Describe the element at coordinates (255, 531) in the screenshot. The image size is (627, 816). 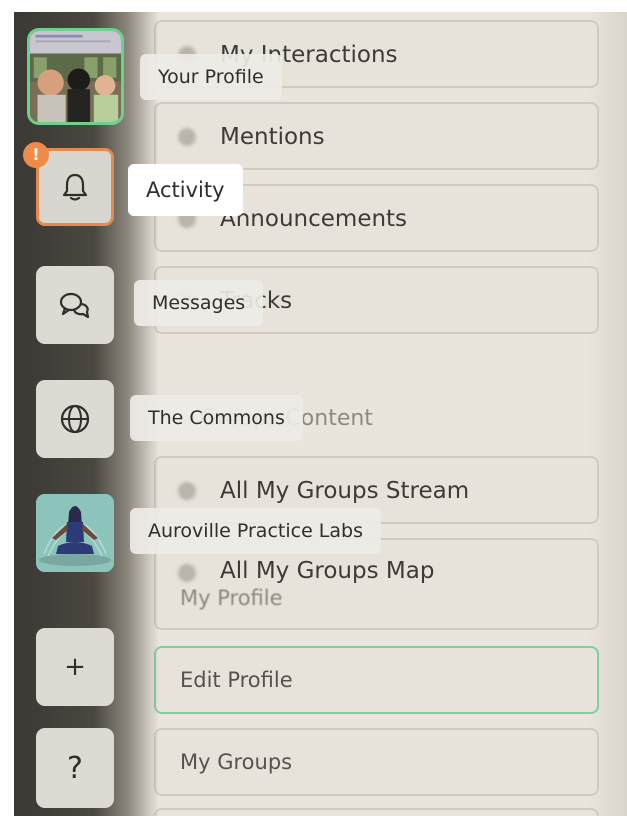
I see `auroville-tooltip: Auroville Practice Labs` at that location.